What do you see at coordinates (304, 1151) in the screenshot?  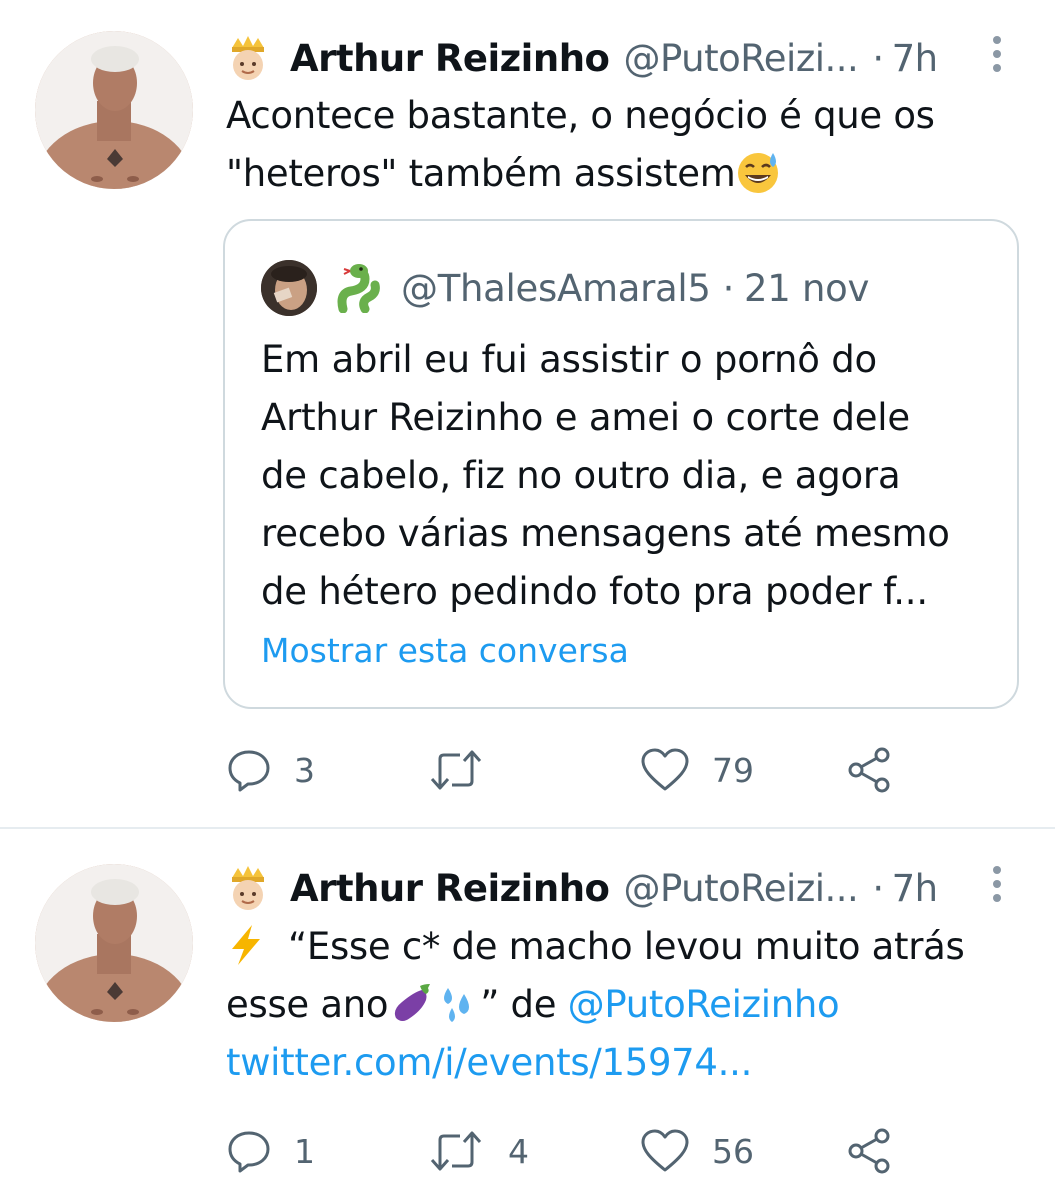 I see `reply-count: 1` at bounding box center [304, 1151].